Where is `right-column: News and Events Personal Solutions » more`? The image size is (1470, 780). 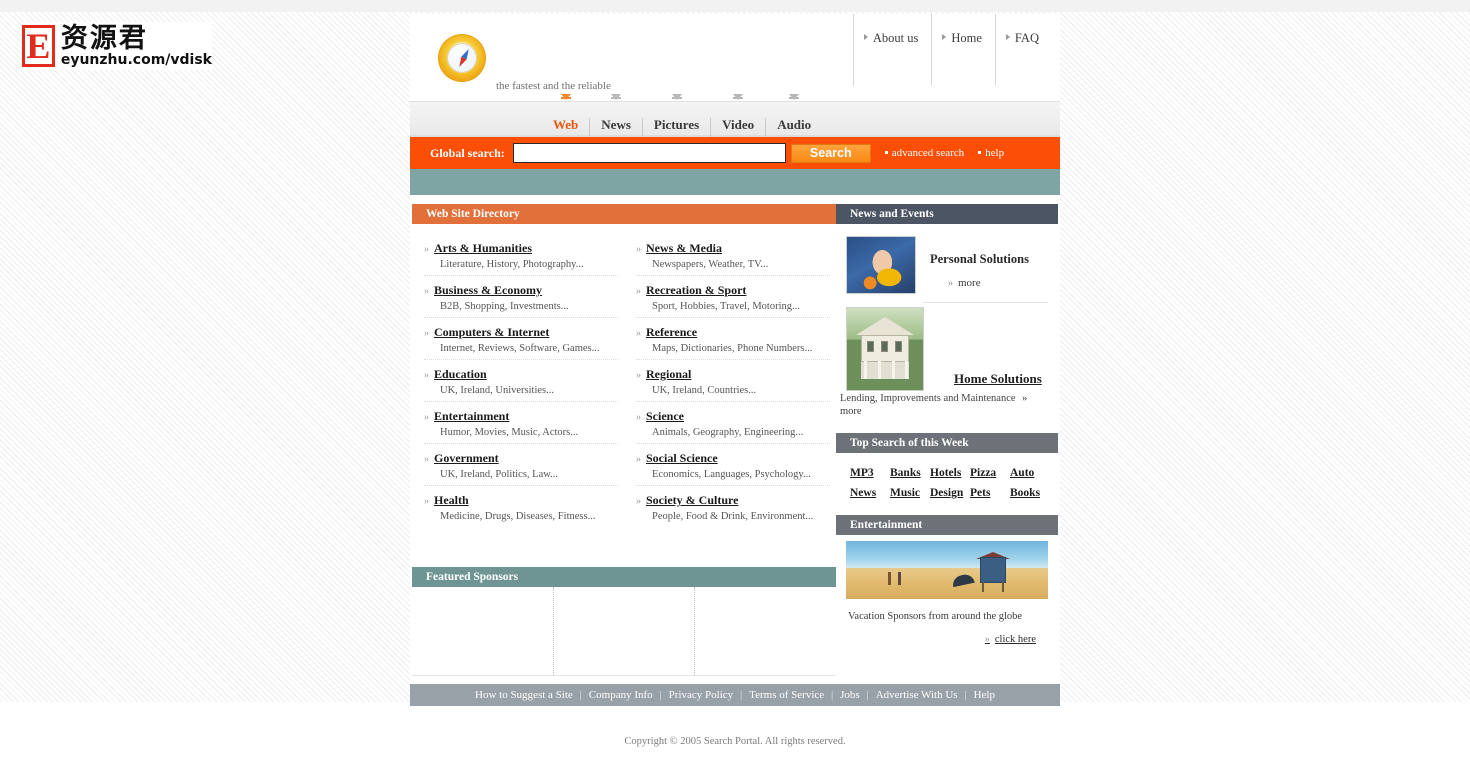 right-column: News and Events Personal Solutions » more is located at coordinates (947, 440).